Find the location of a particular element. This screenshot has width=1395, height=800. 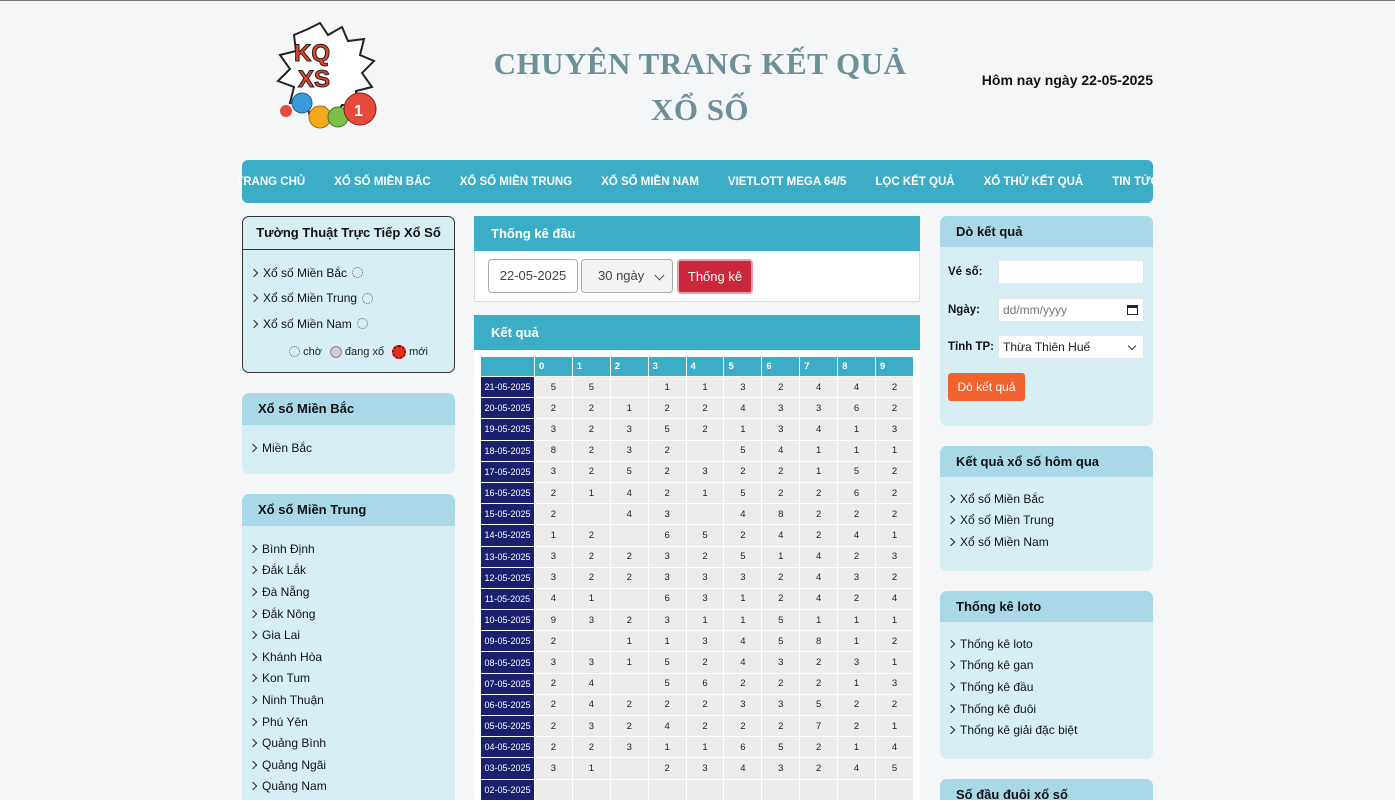

nav-mien-nam: XỔ SỐ MIỀN NAM is located at coordinates (650, 182).